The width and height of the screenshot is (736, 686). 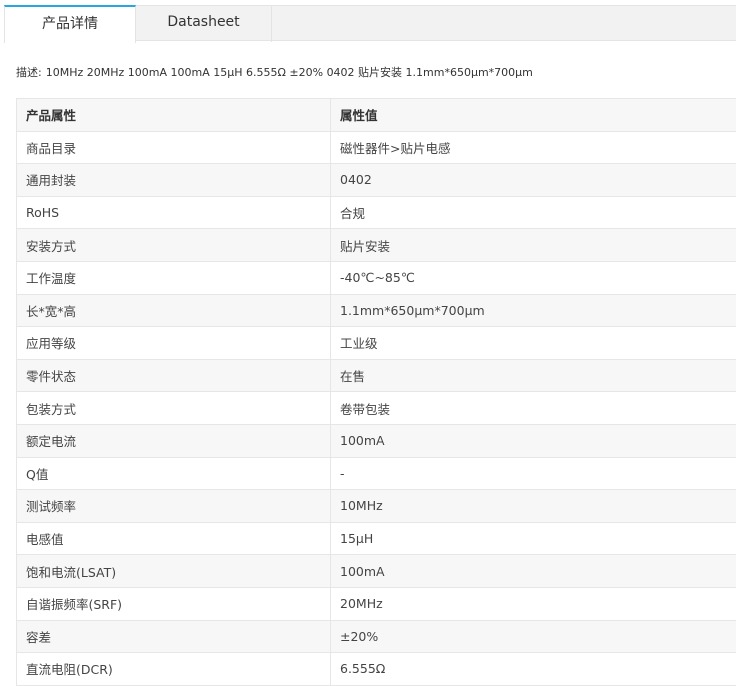 I want to click on attribute-value-cell: 磁性器件>贴片电感, so click(x=533, y=147).